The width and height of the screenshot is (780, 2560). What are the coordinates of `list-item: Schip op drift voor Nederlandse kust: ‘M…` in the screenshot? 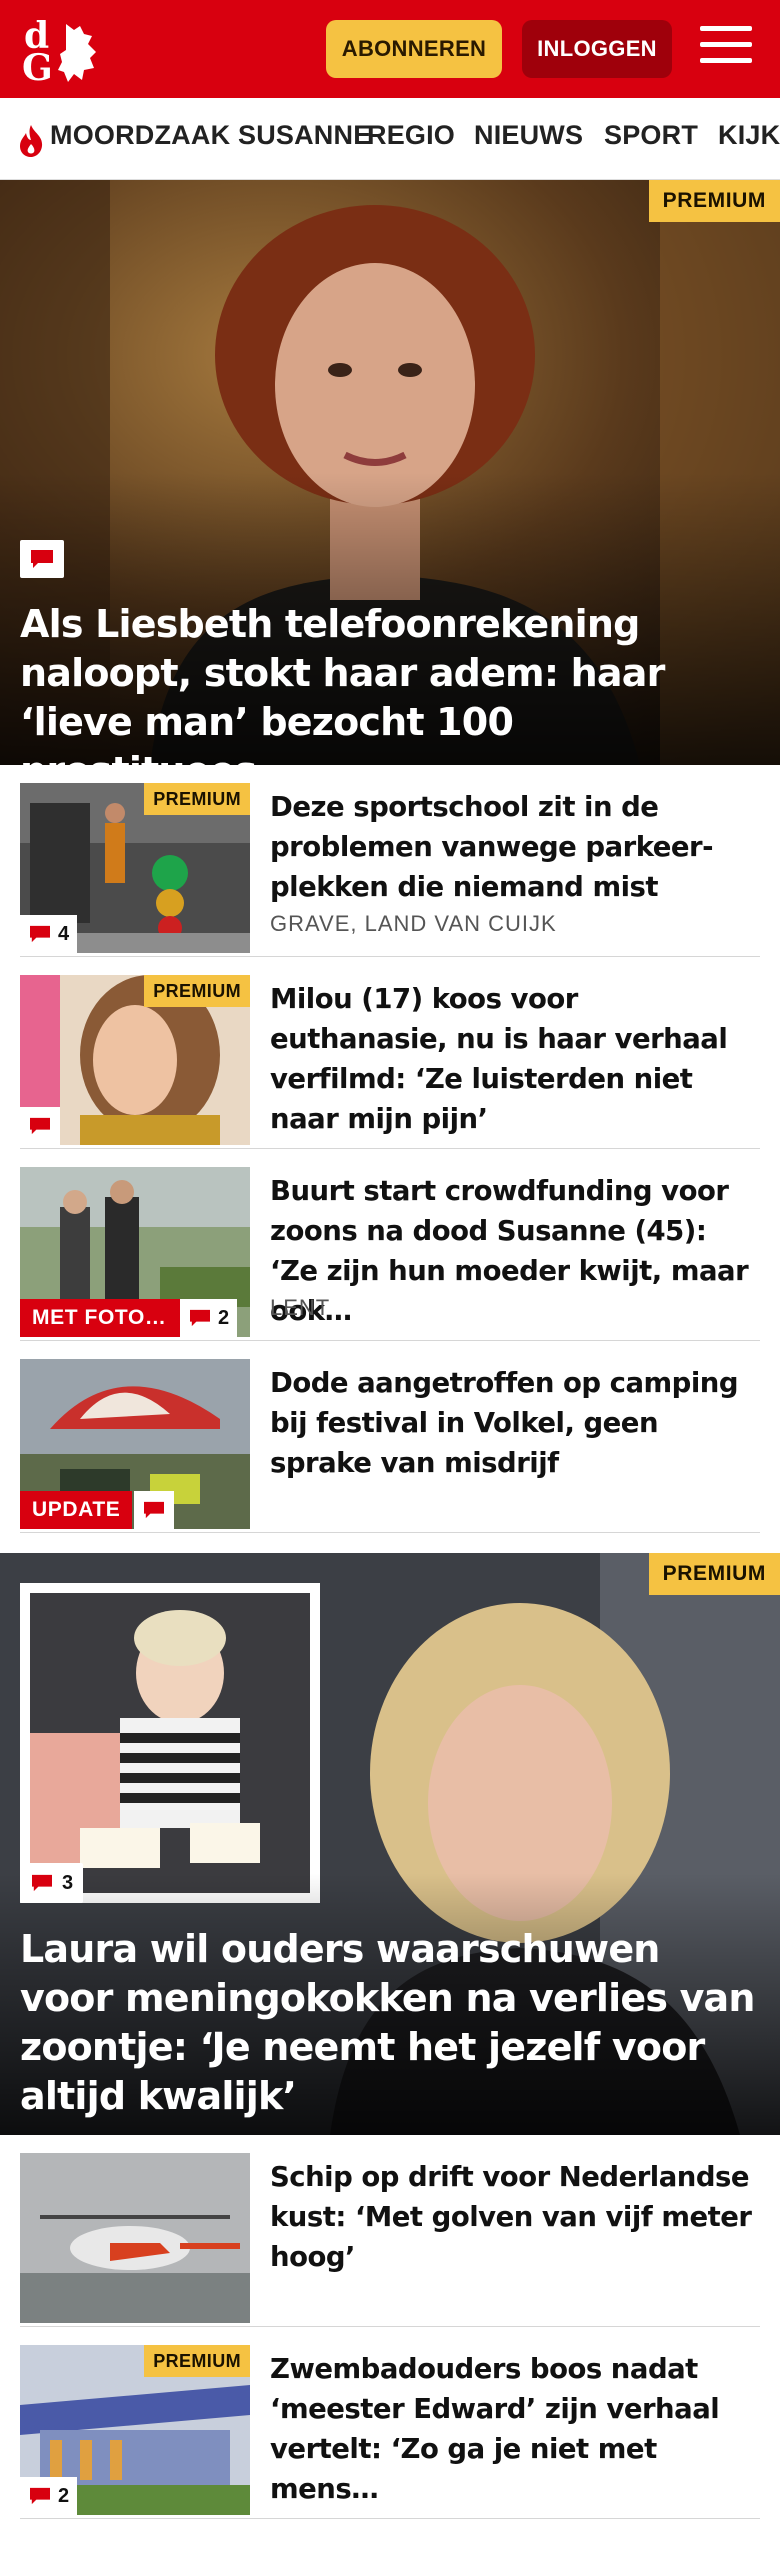 It's located at (390, 2231).